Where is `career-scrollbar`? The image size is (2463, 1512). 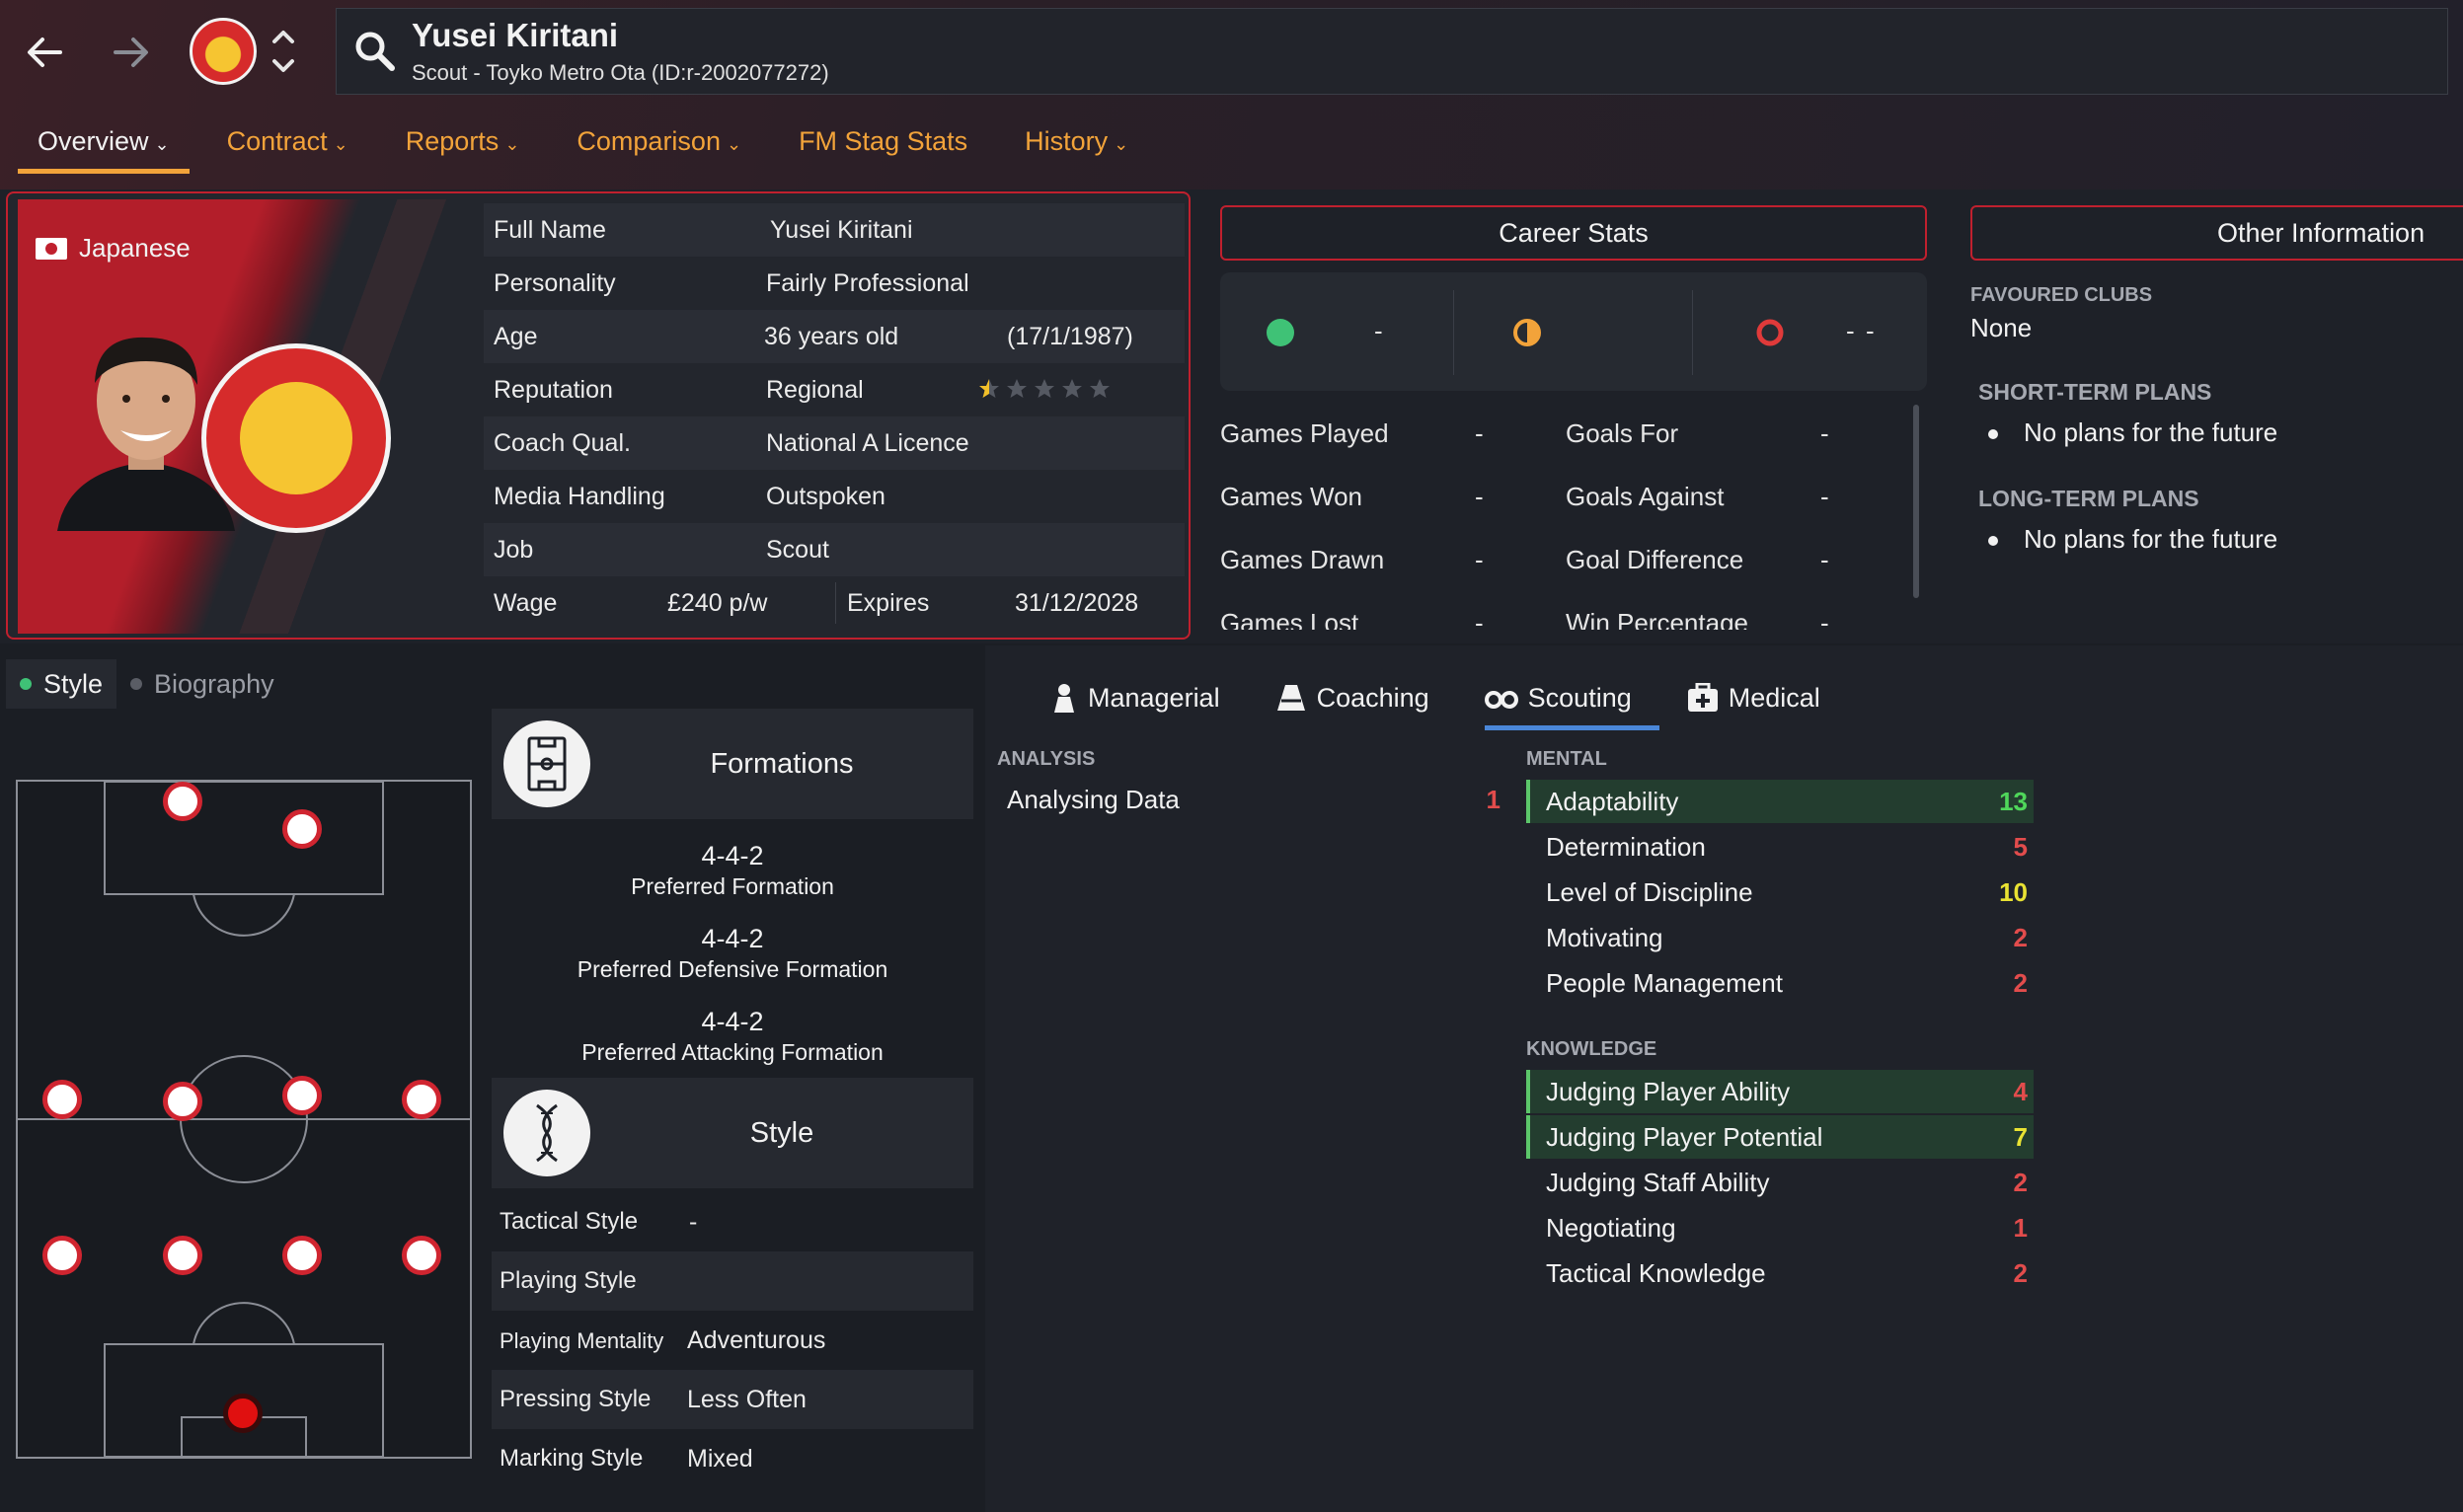
career-scrollbar is located at coordinates (1916, 501).